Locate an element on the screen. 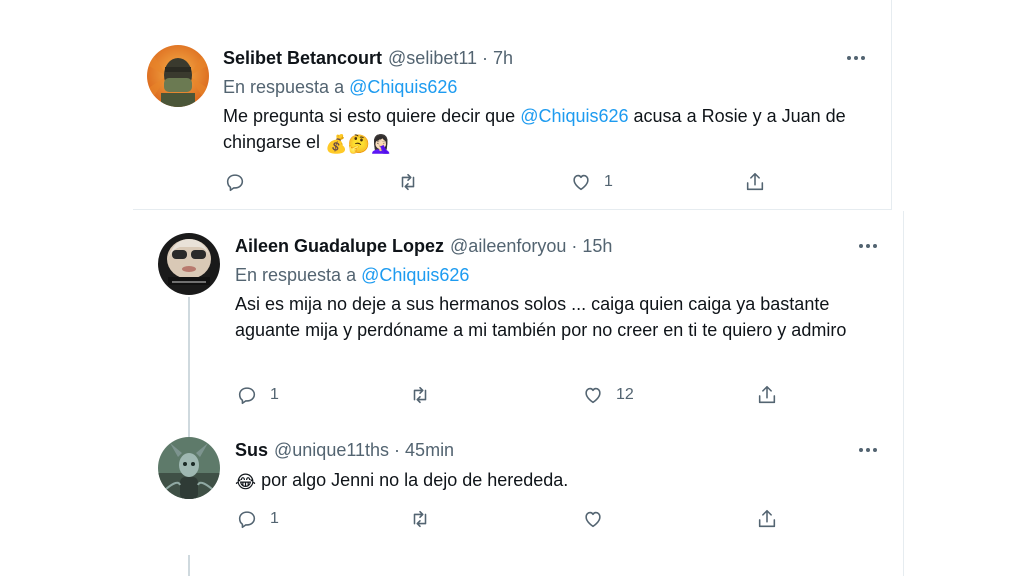 The height and width of the screenshot is (576, 1024). like-button is located at coordinates (599, 519).